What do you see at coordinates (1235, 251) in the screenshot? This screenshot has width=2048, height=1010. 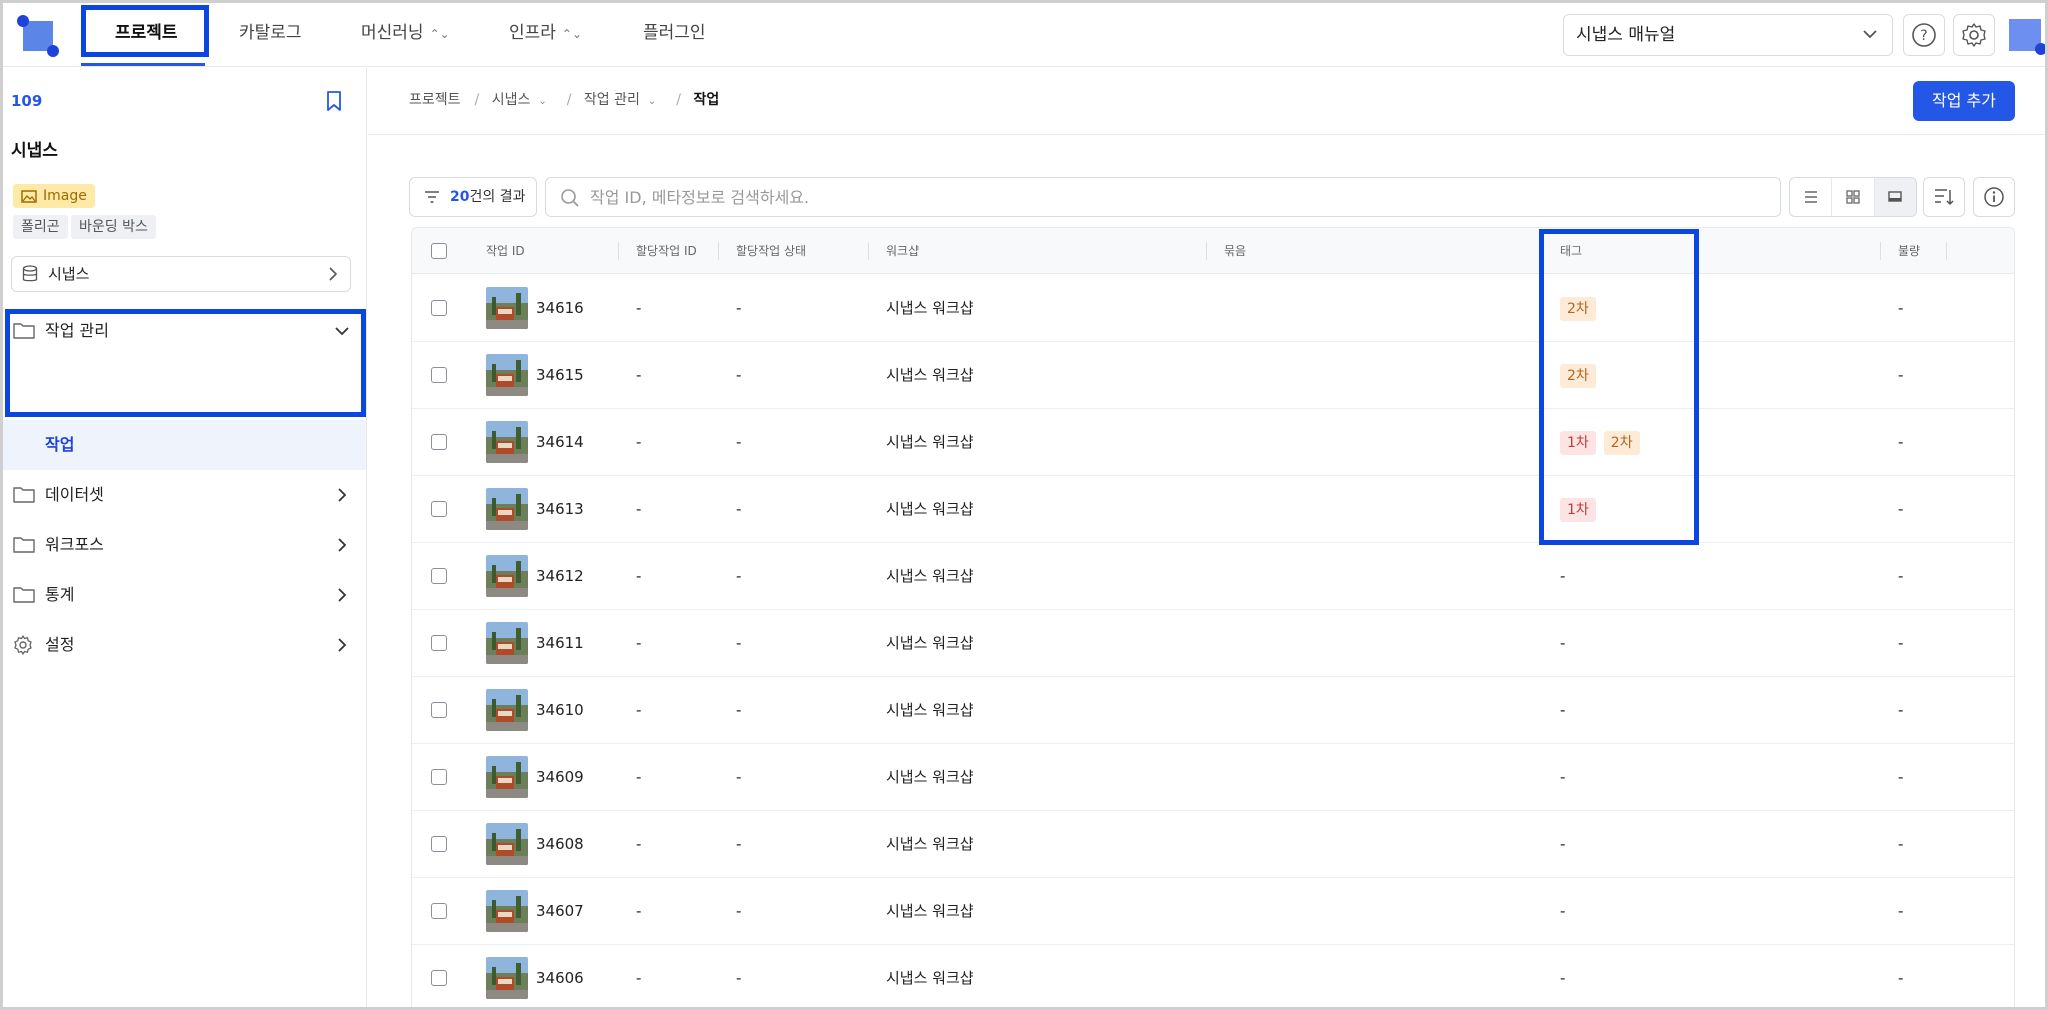 I see `column-header-bundle: 묶음` at bounding box center [1235, 251].